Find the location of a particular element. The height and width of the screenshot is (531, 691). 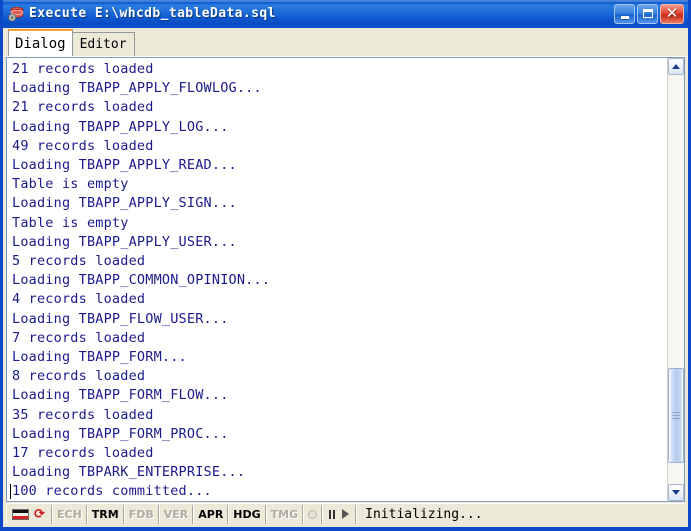

maximize-icon is located at coordinates (647, 13).